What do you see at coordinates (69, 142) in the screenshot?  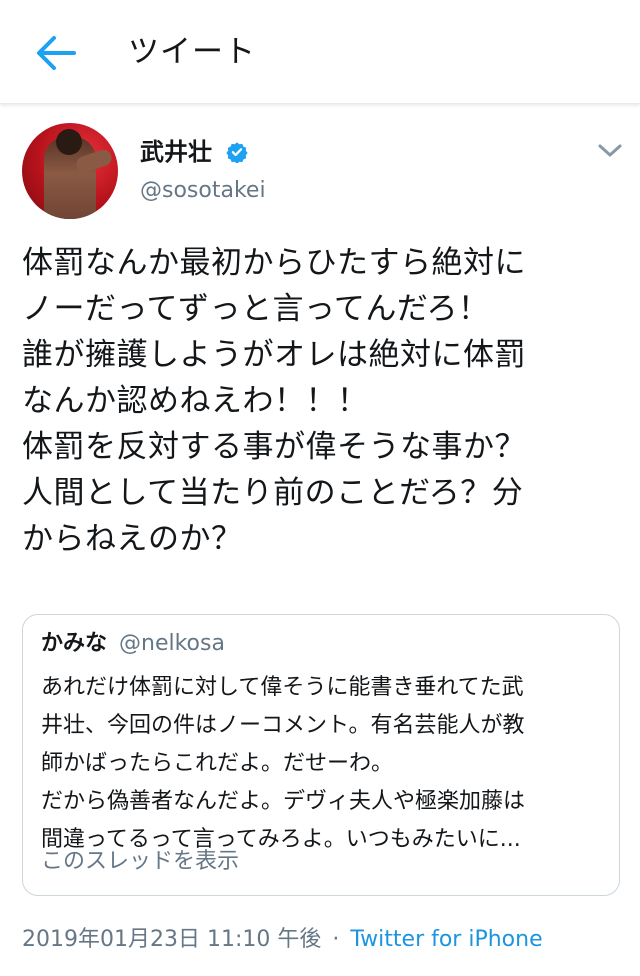 I see `avatar-head` at bounding box center [69, 142].